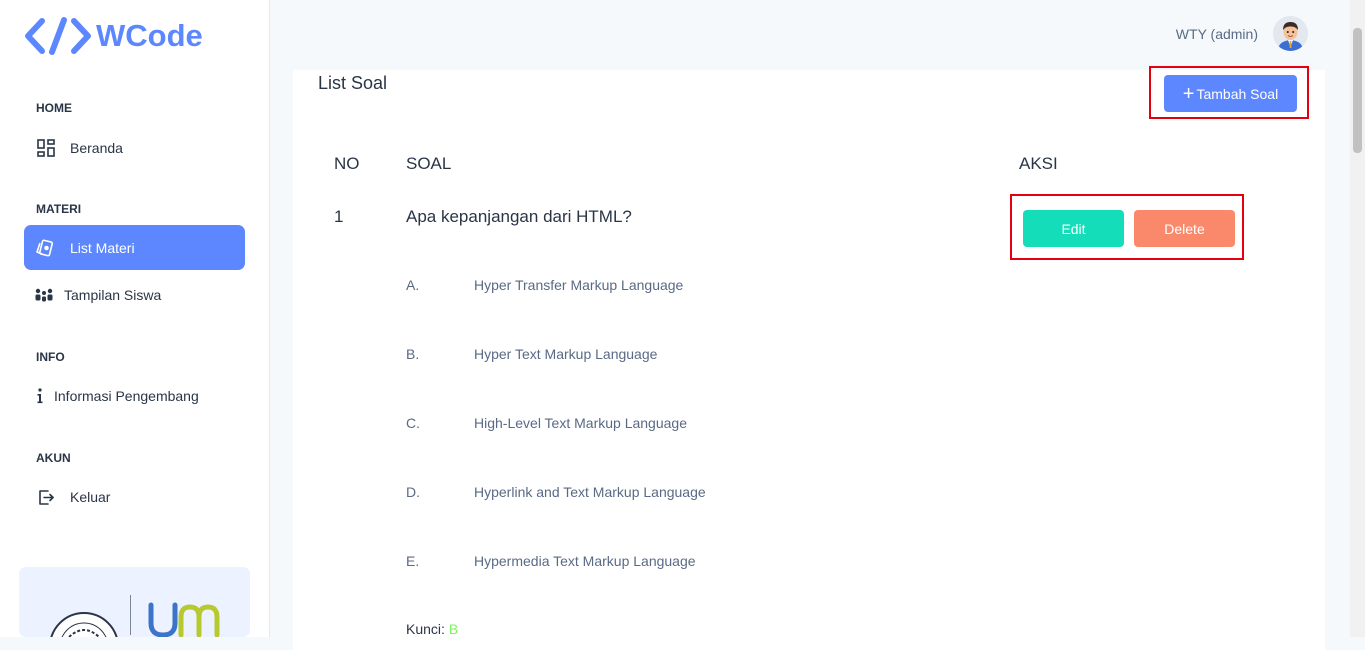 The width and height of the screenshot is (1365, 650). What do you see at coordinates (50, 357) in the screenshot?
I see `section-caption-info: INFO` at bounding box center [50, 357].